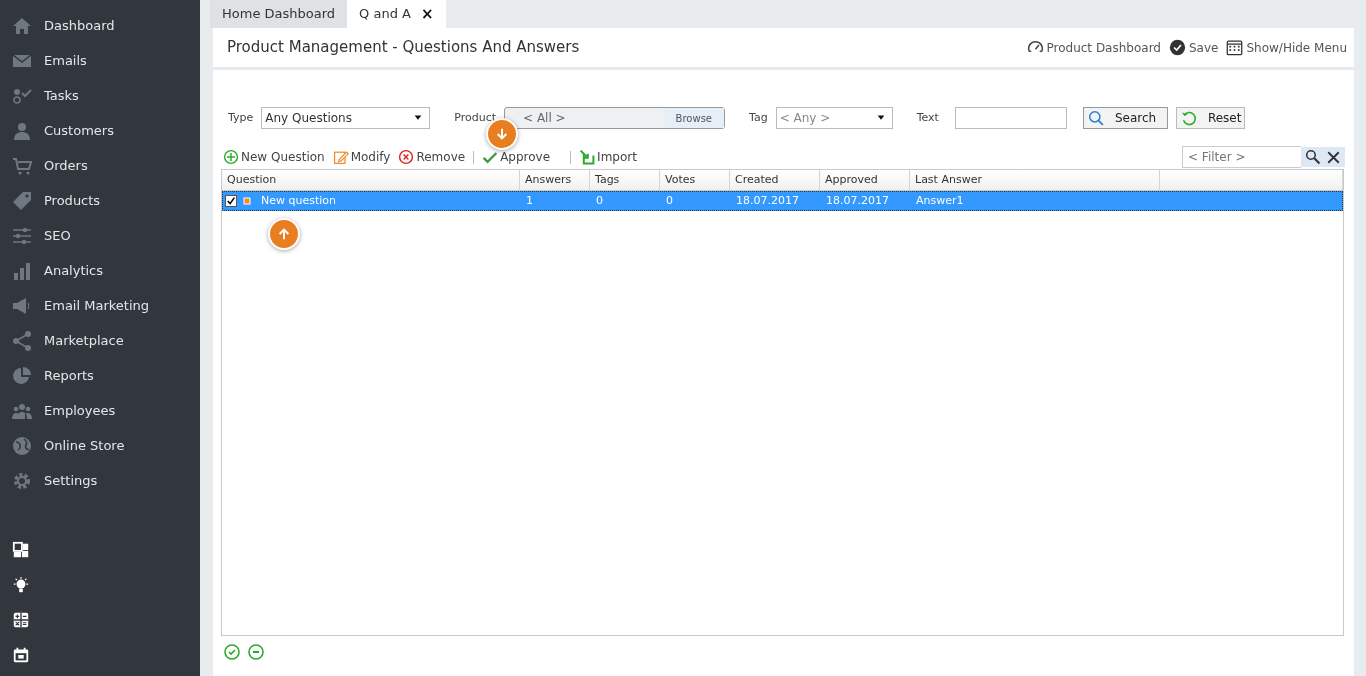 This screenshot has width=1366, height=676. Describe the element at coordinates (274, 157) in the screenshot. I see `toolbar-button: New Question` at that location.